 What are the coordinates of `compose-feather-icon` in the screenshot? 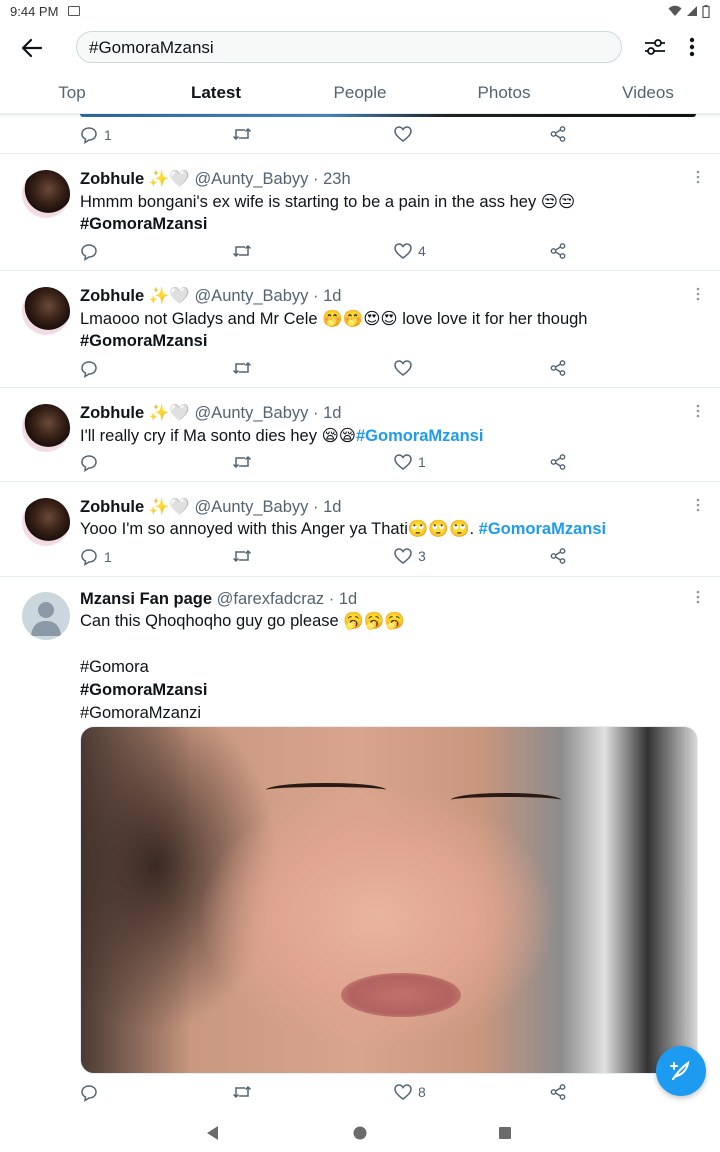 It's located at (680, 1070).